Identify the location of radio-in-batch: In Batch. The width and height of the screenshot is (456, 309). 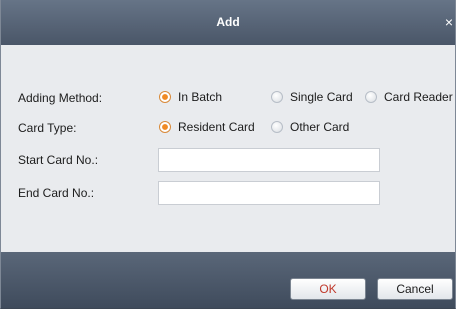
(190, 97).